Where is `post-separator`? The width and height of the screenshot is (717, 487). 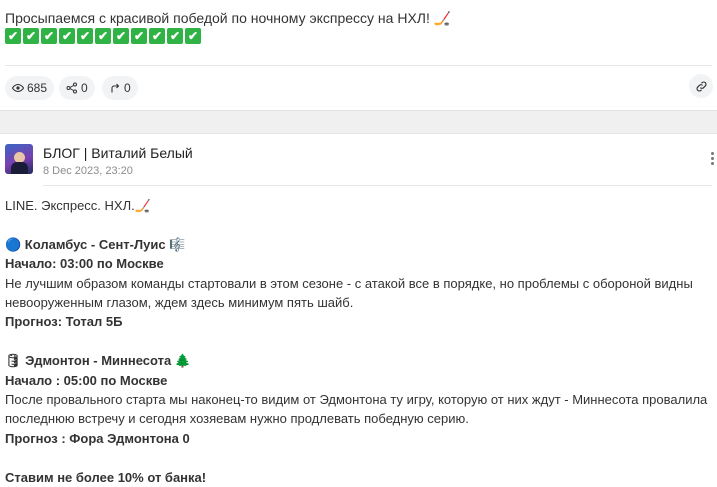 post-separator is located at coordinates (358, 122).